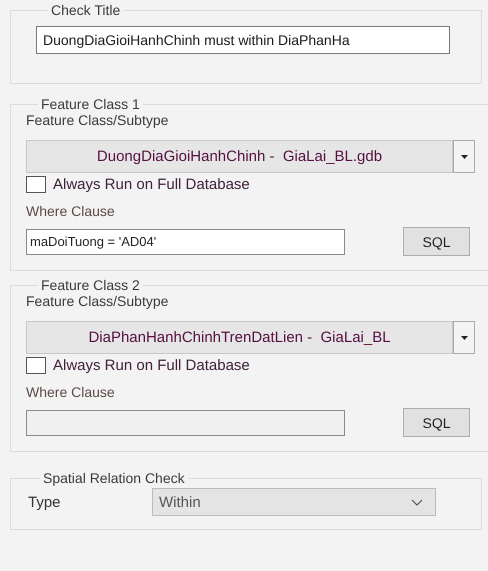 The width and height of the screenshot is (488, 571). I want to click on feature-class-dropdown: DuongDiaGioiHanhChinh - GiaLai_BL.gdb, so click(239, 156).